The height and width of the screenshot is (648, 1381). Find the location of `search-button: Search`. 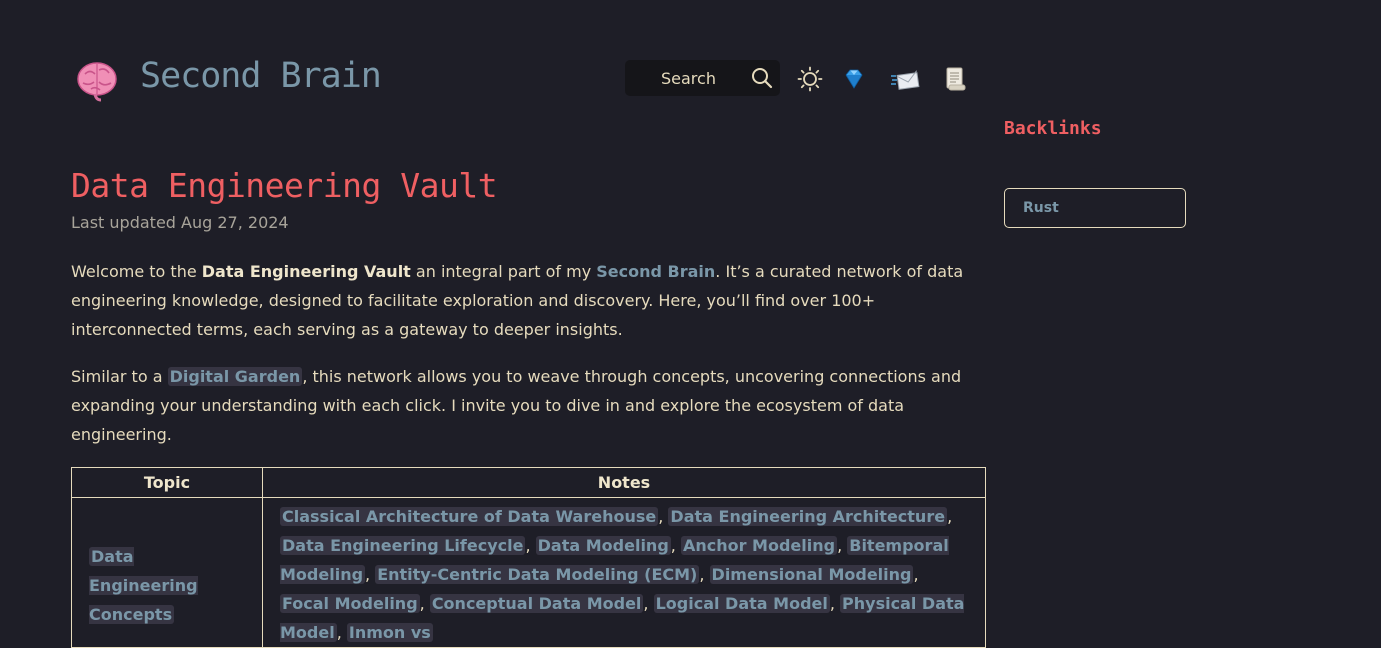

search-button: Search is located at coordinates (702, 78).